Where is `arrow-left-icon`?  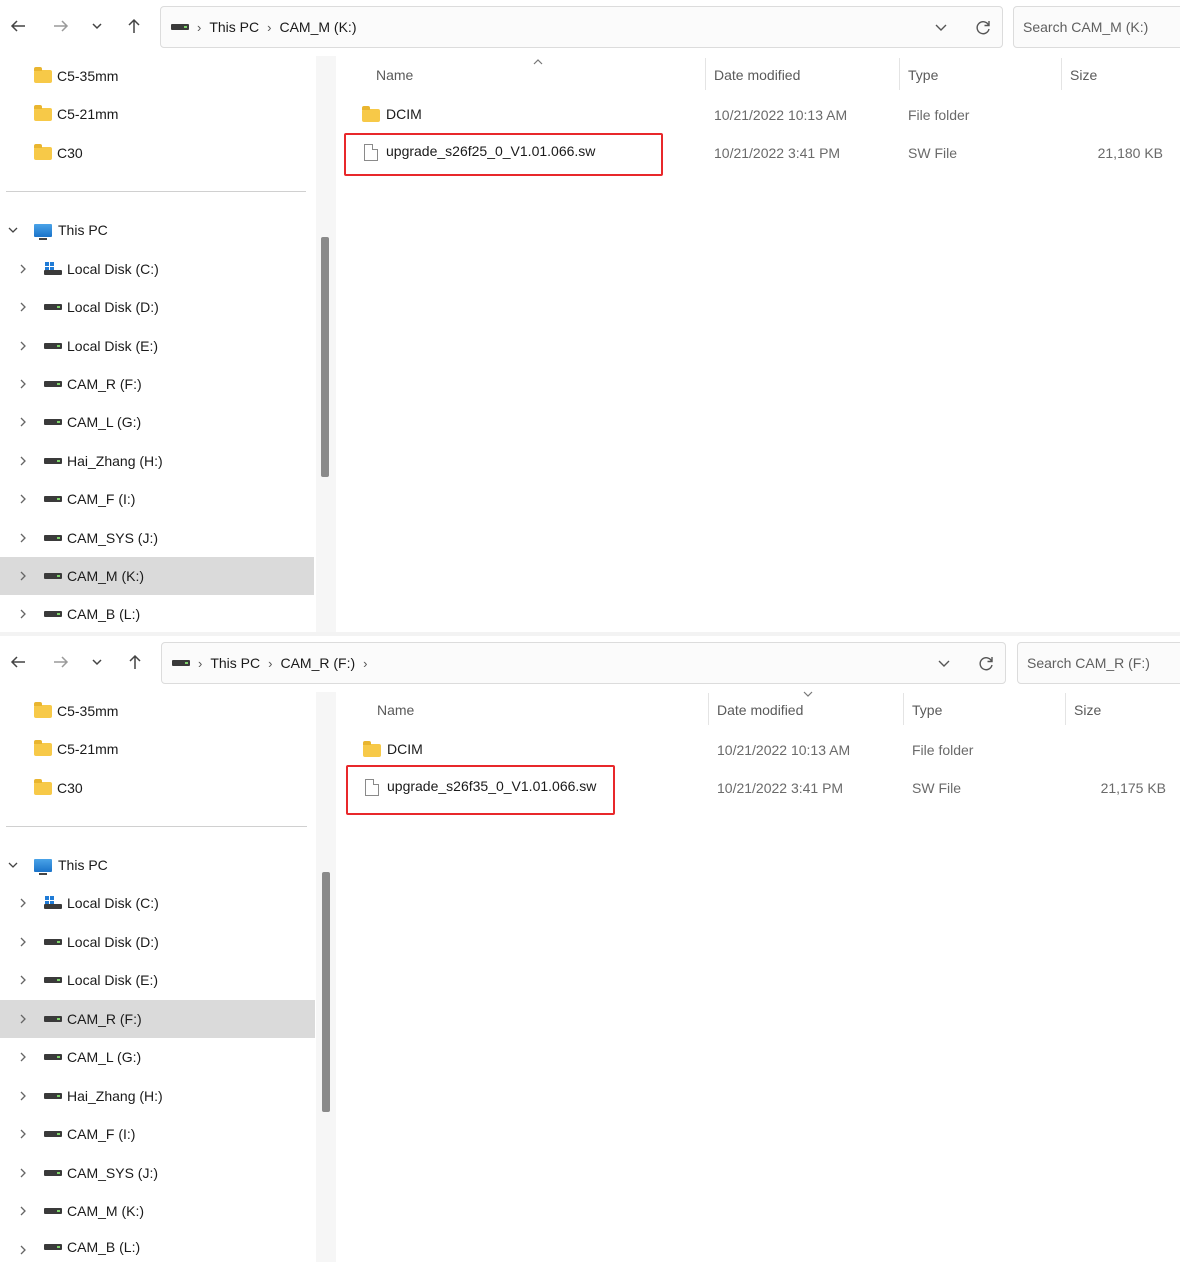
arrow-left-icon is located at coordinates (17, 26).